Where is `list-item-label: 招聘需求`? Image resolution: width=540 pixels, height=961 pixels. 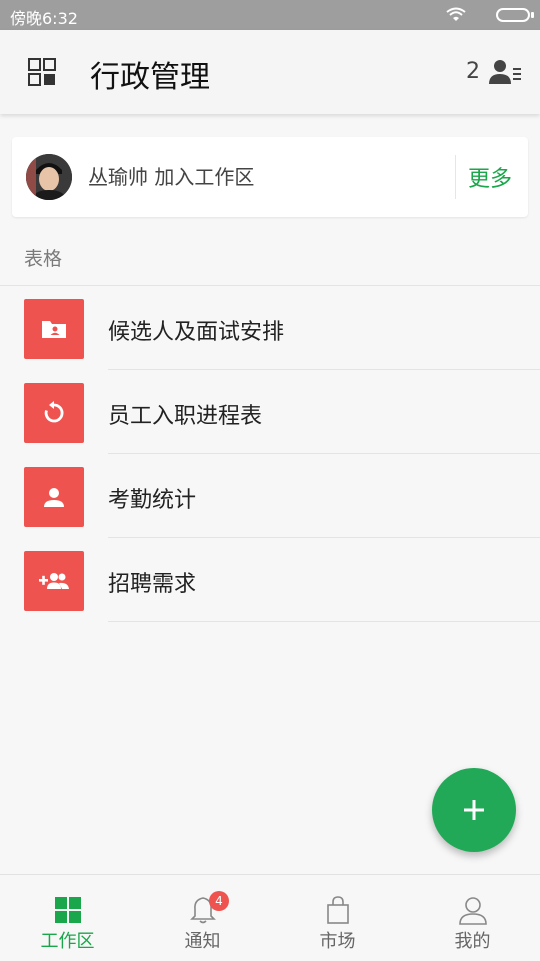
list-item-label: 招聘需求 is located at coordinates (152, 584).